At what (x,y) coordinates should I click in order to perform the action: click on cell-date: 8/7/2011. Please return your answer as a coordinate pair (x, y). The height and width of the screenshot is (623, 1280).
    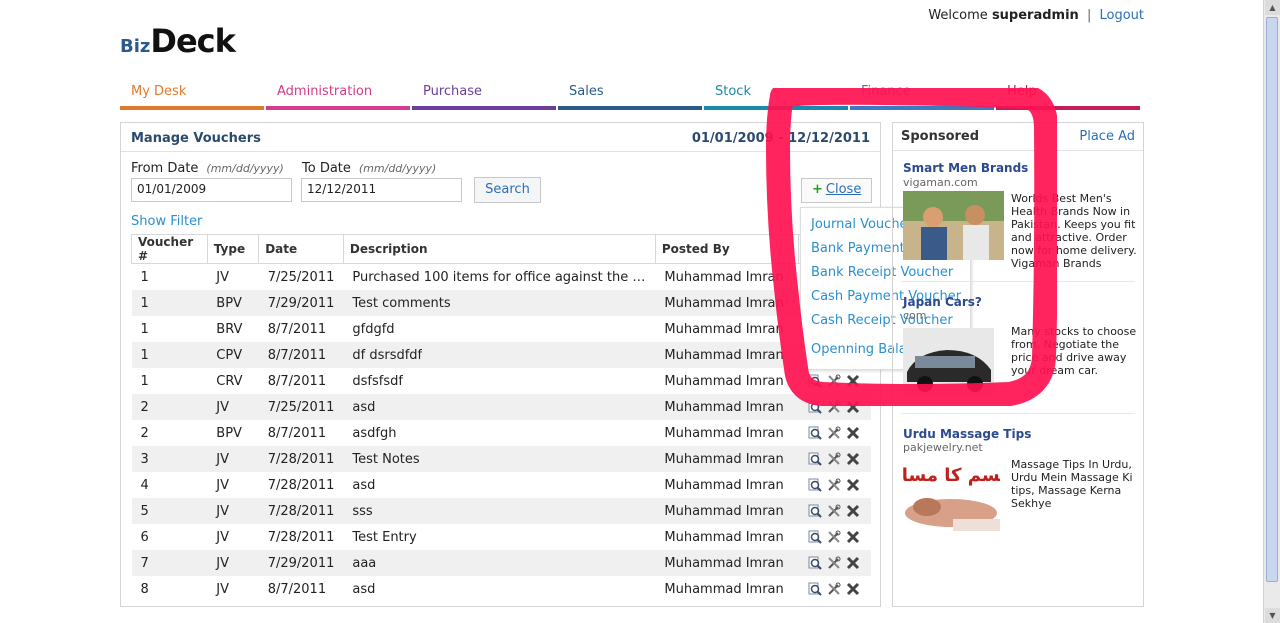
    Looking at the image, I should click on (301, 355).